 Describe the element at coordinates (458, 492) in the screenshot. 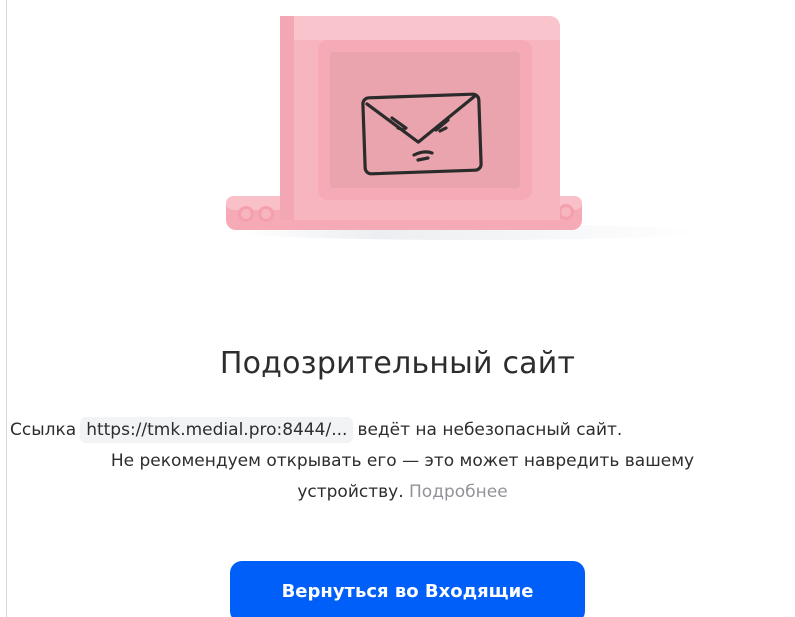

I see `more-info-link: Подробнее` at that location.